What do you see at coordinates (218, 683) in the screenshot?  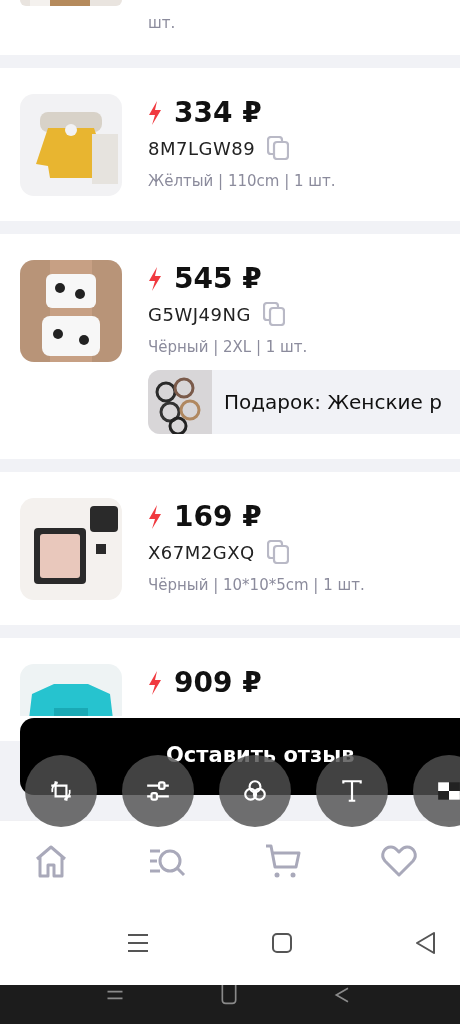 I see `item-price: 909 ₽` at bounding box center [218, 683].